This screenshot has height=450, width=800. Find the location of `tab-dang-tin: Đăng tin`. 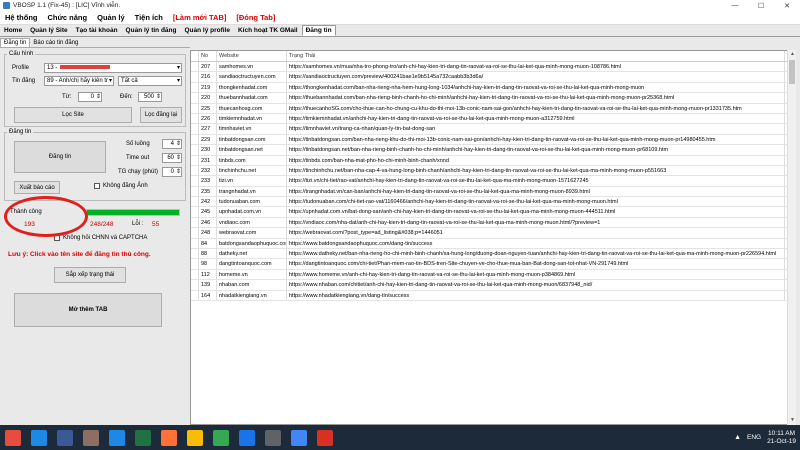

tab-dang-tin: Đăng tin is located at coordinates (318, 30).